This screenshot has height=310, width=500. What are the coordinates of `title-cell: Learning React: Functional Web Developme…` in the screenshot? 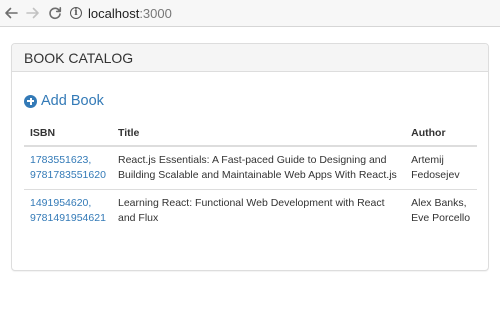 It's located at (258, 210).